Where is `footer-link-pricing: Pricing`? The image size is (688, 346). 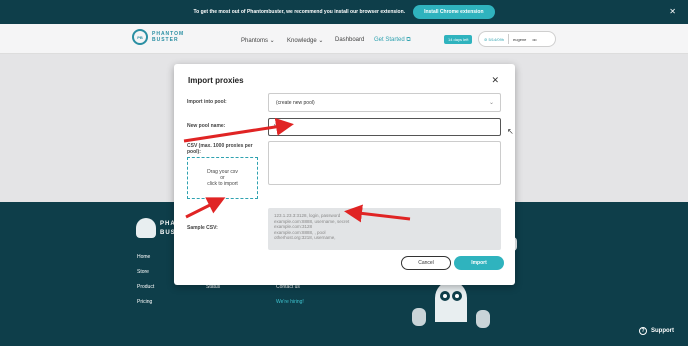
footer-link-pricing: Pricing is located at coordinates (144, 302).